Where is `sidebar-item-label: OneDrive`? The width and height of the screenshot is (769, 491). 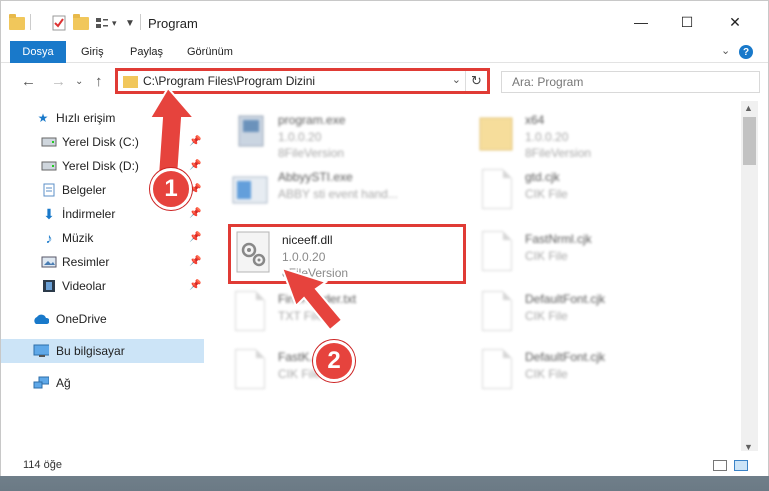
sidebar-item-label: OneDrive is located at coordinates (81, 319).